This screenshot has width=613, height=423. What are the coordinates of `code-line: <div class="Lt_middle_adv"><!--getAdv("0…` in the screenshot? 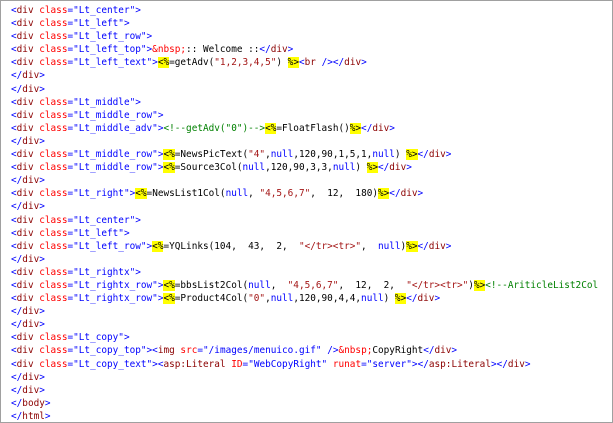 It's located at (304, 128).